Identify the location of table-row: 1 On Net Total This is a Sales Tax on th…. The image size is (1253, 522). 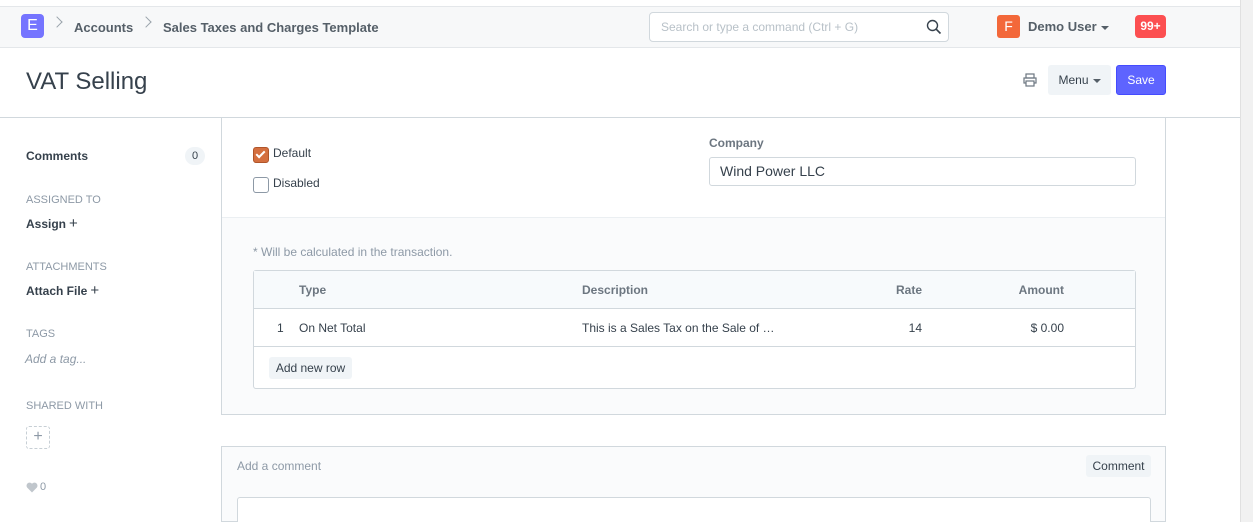
(694, 328).